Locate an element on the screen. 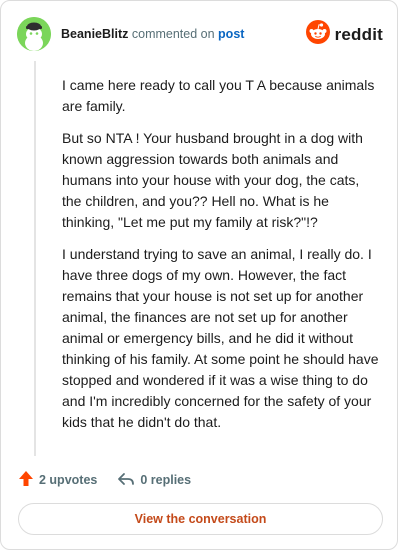 This screenshot has height=552, width=400. upvote-button: 2 upvotes is located at coordinates (57, 480).